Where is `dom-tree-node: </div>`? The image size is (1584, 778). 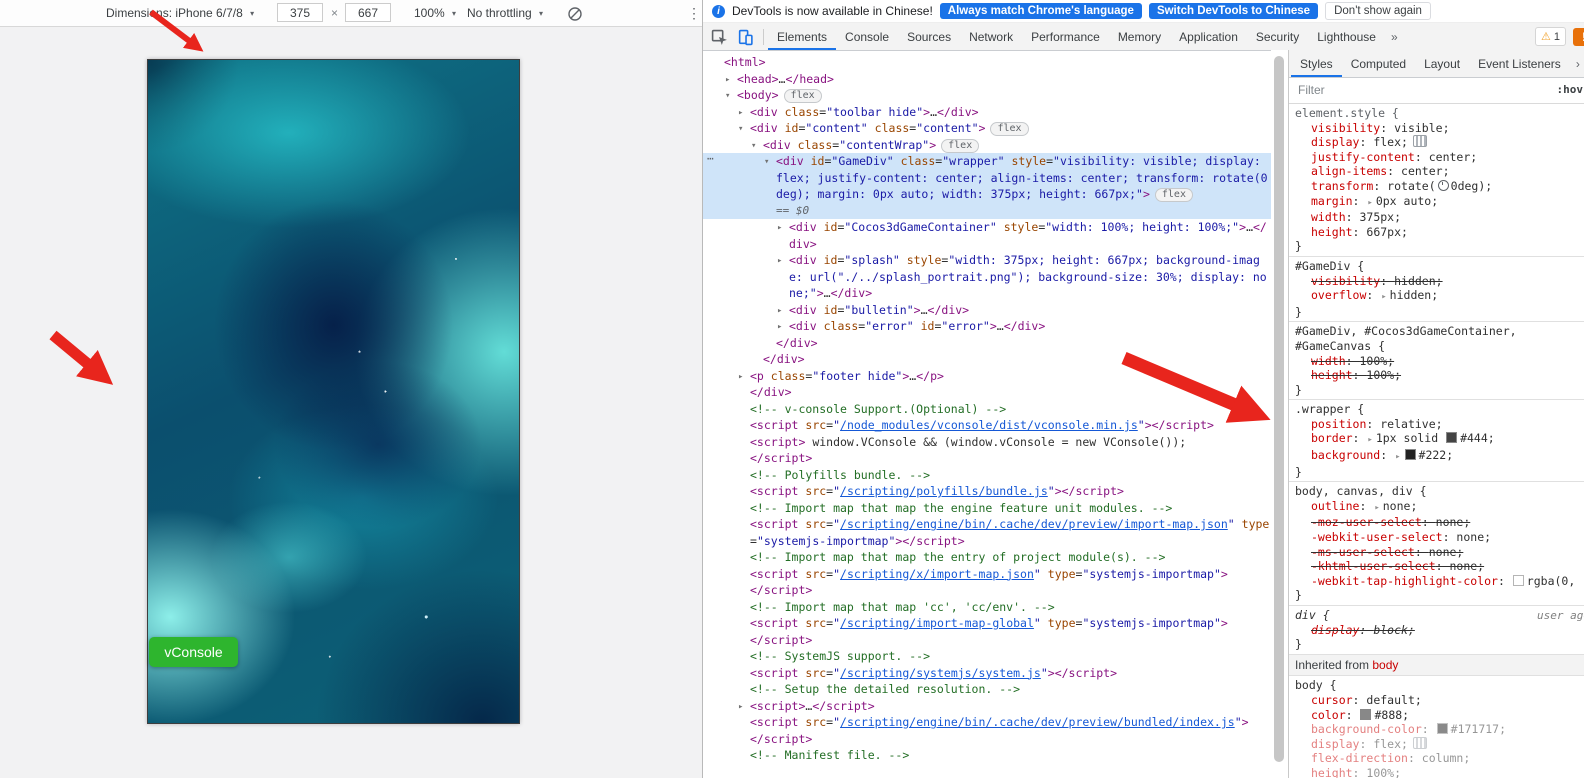 dom-tree-node: </div> is located at coordinates (987, 359).